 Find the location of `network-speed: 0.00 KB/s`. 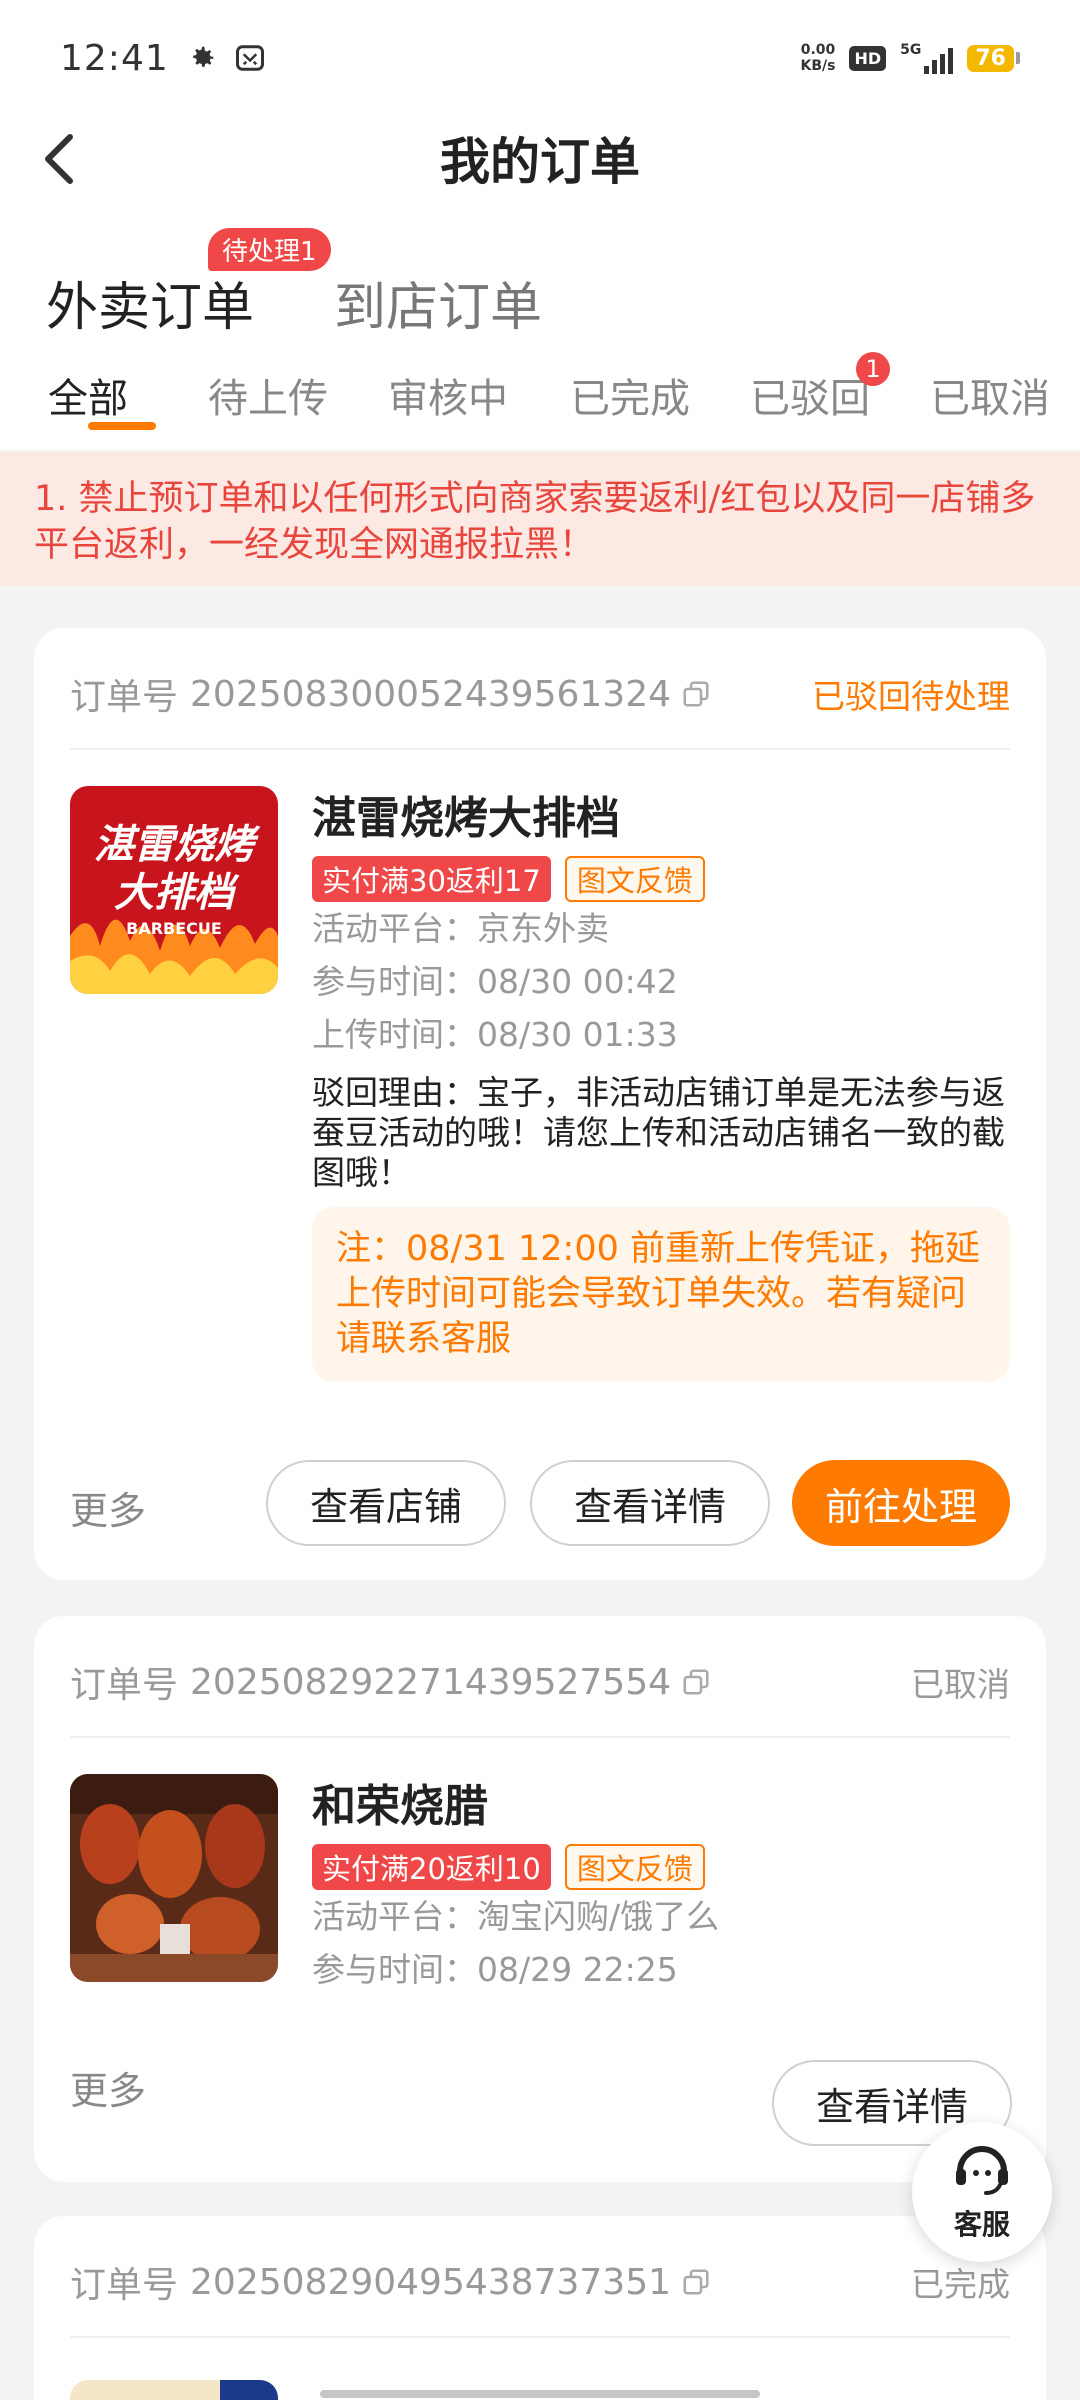

network-speed: 0.00 KB/s is located at coordinates (818, 58).